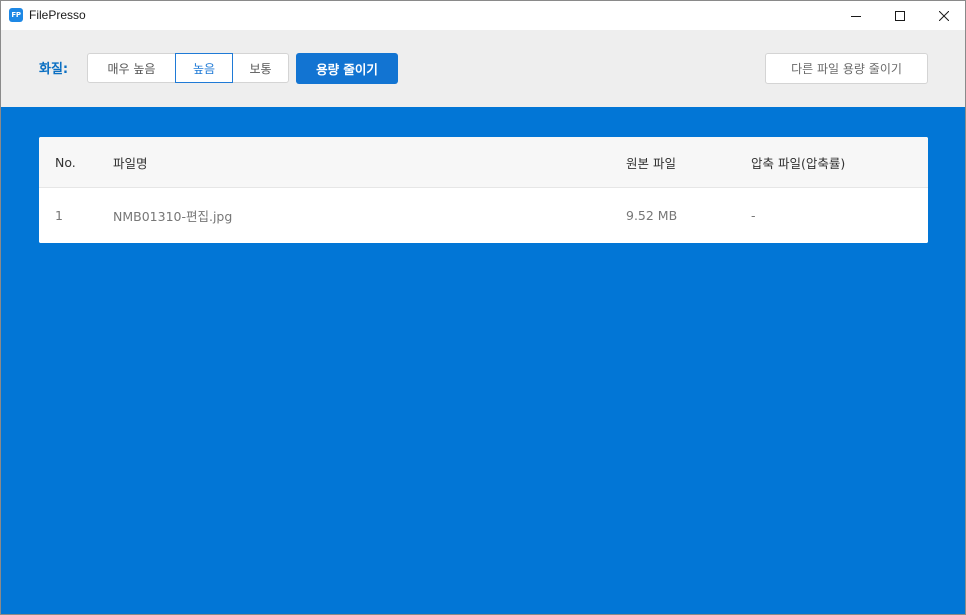 The height and width of the screenshot is (615, 966). I want to click on row-compressed-size: -, so click(753, 215).